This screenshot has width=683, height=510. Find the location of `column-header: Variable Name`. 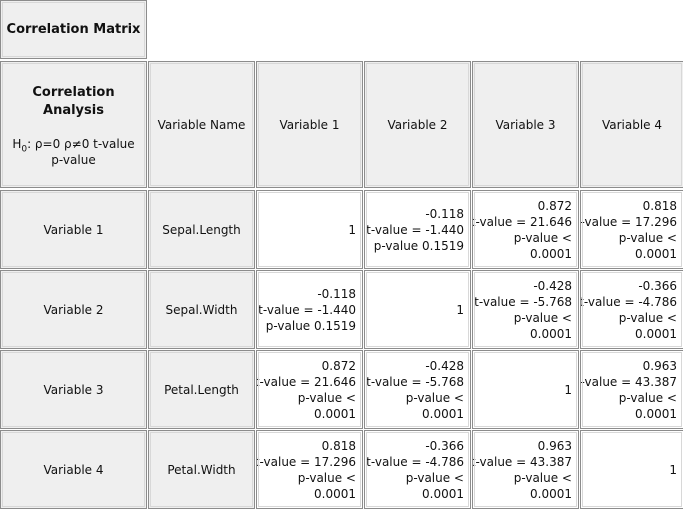

column-header: Variable Name is located at coordinates (201, 124).